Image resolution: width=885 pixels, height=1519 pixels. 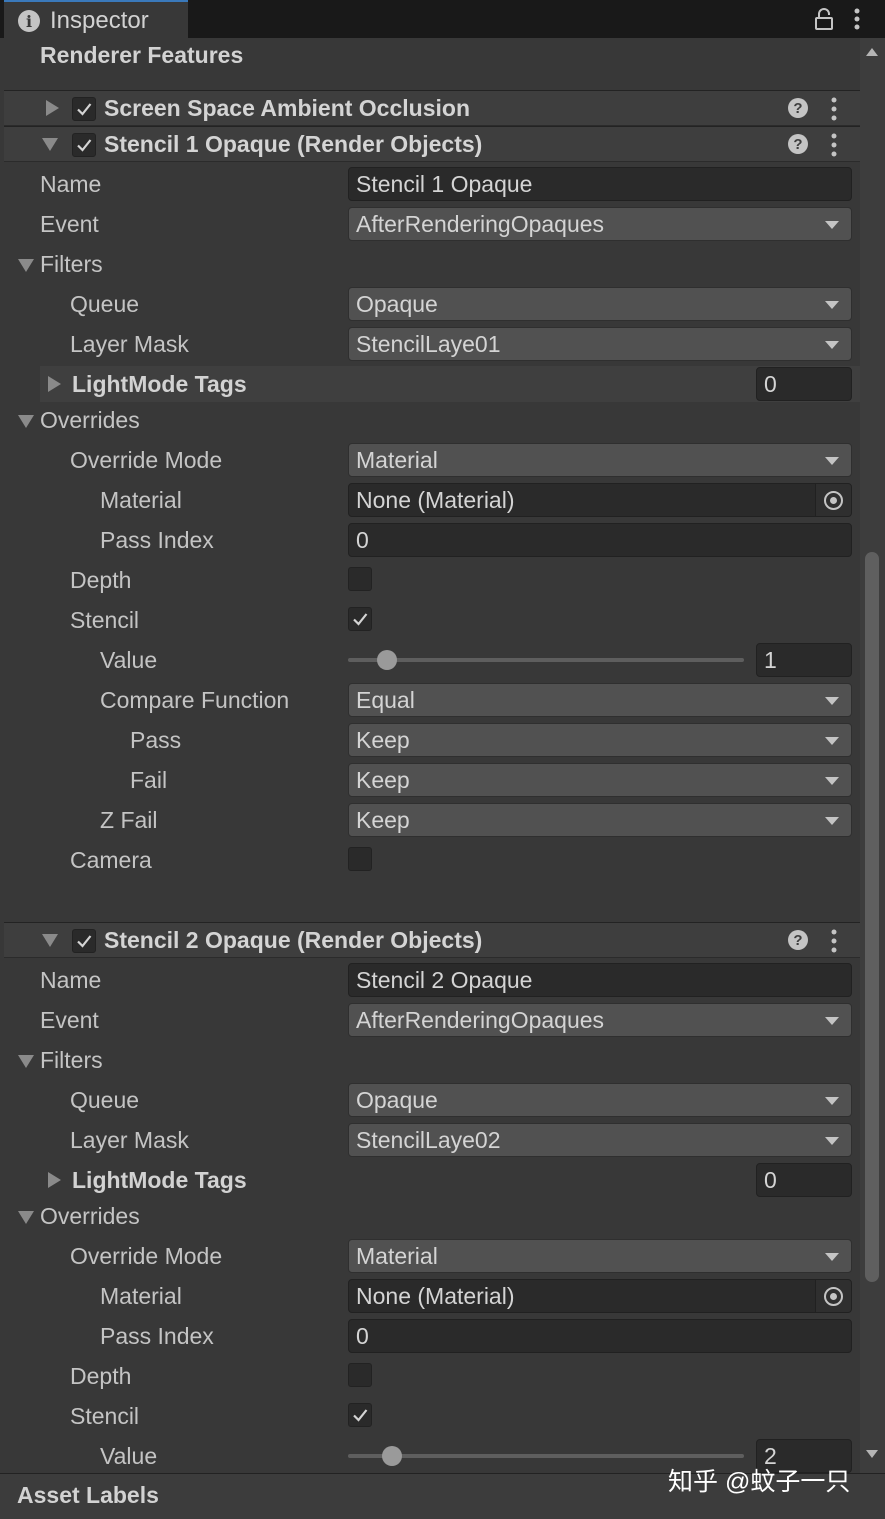 What do you see at coordinates (383, 780) in the screenshot?
I see `fail-dropdown-value: Keep` at bounding box center [383, 780].